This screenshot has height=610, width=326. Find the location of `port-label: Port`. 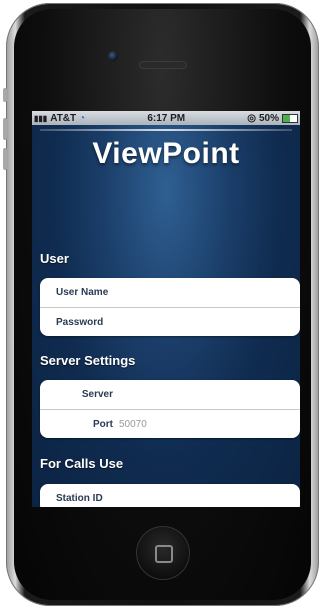

port-label: Port is located at coordinates (103, 424).